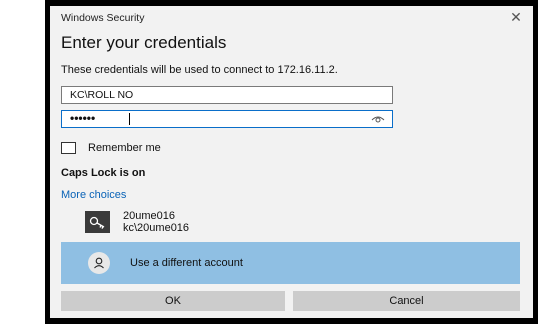  I want to click on use-different-account-option: Use a different account, so click(290, 263).